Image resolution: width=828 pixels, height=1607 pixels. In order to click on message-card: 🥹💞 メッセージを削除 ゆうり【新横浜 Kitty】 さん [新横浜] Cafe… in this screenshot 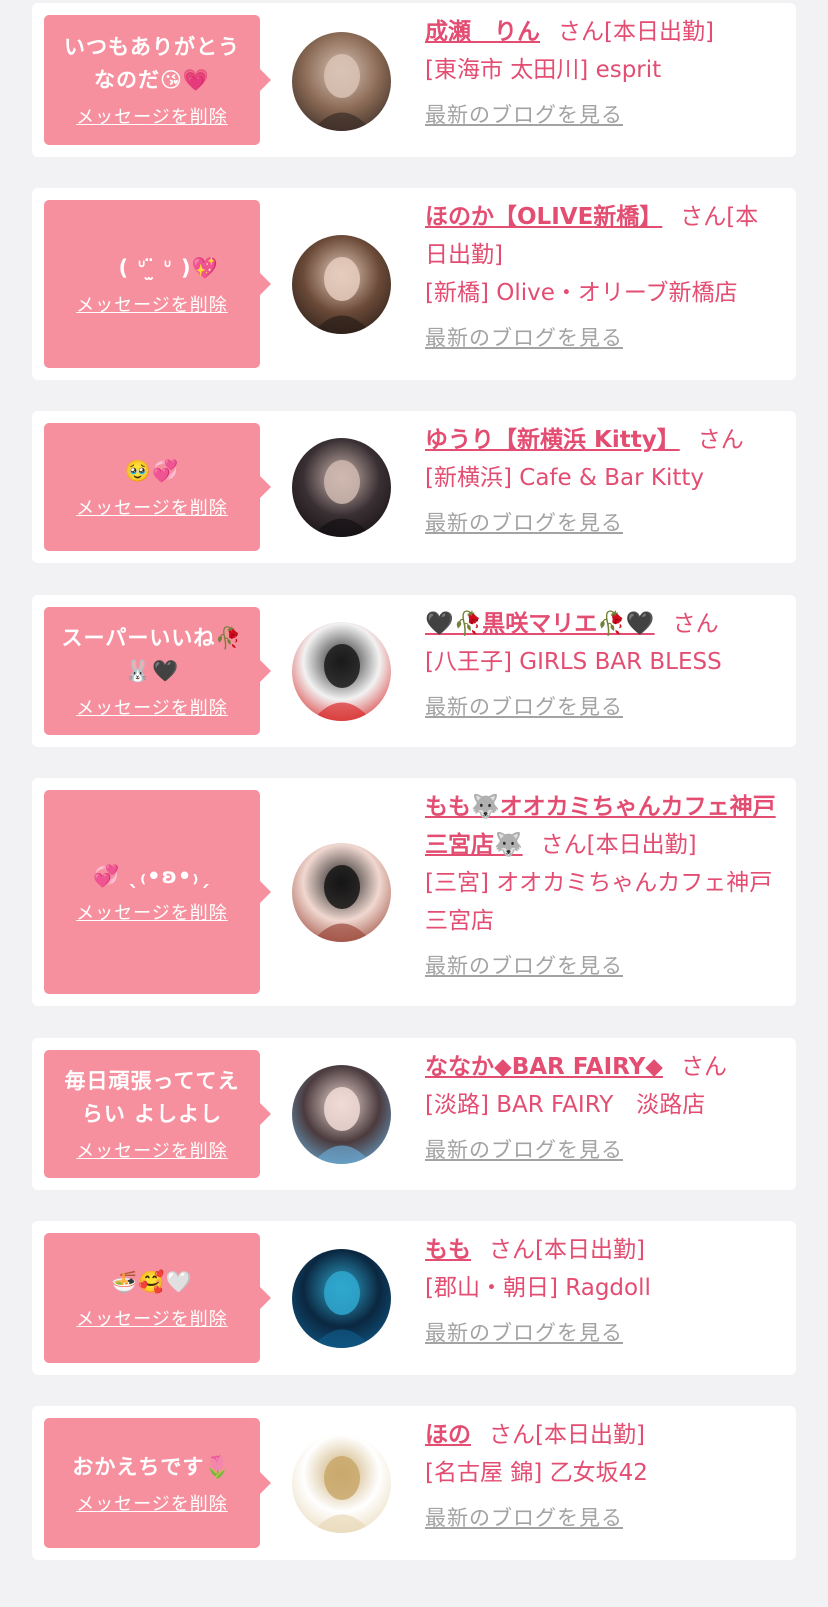, I will do `click(414, 487)`.